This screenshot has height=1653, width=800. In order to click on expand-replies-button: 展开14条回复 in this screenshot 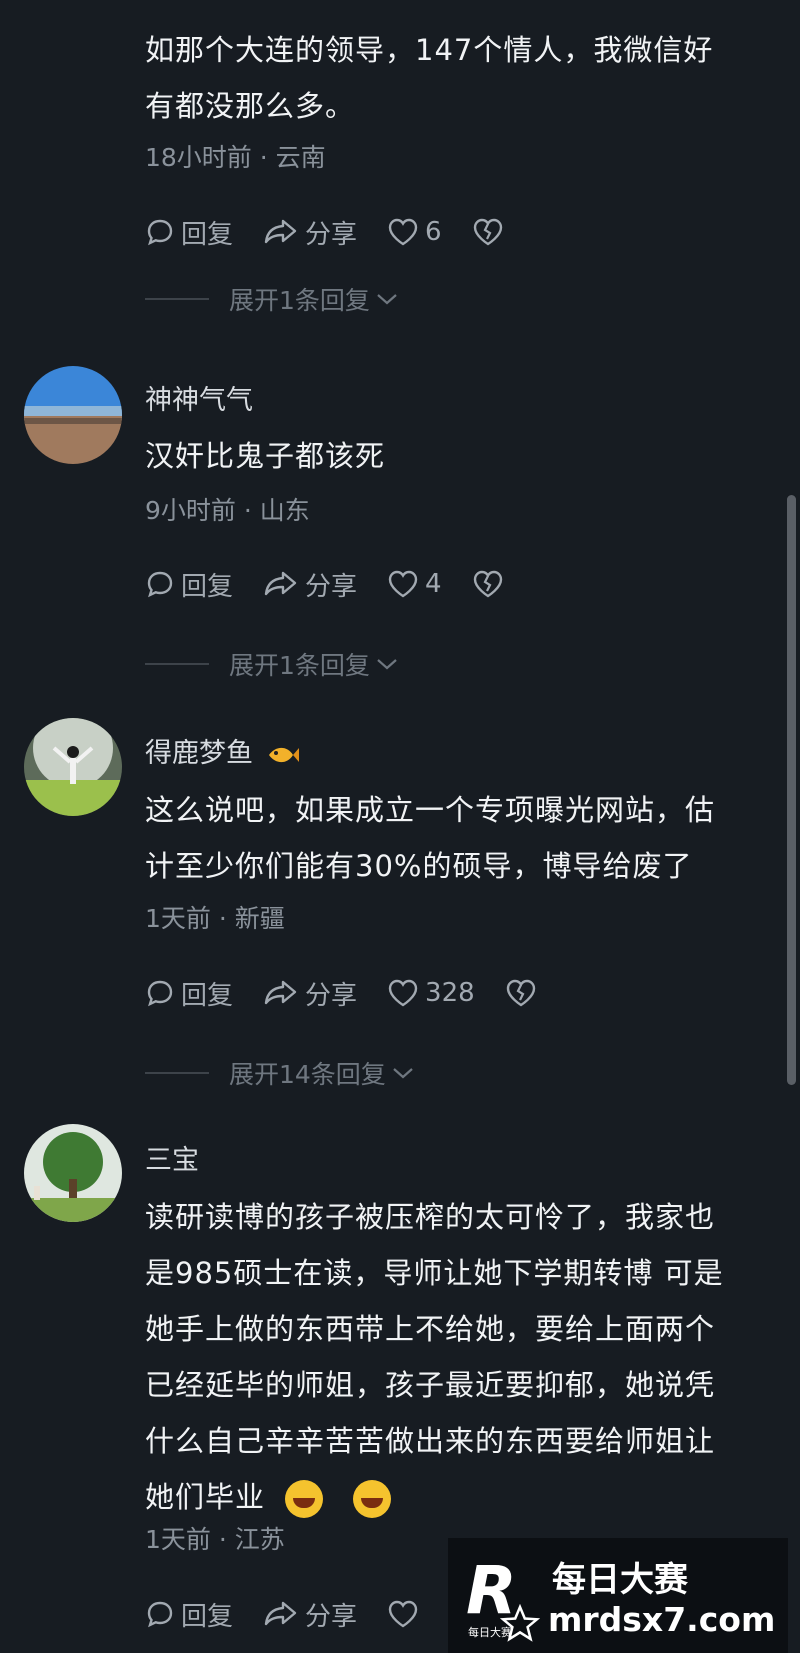, I will do `click(280, 1073)`.